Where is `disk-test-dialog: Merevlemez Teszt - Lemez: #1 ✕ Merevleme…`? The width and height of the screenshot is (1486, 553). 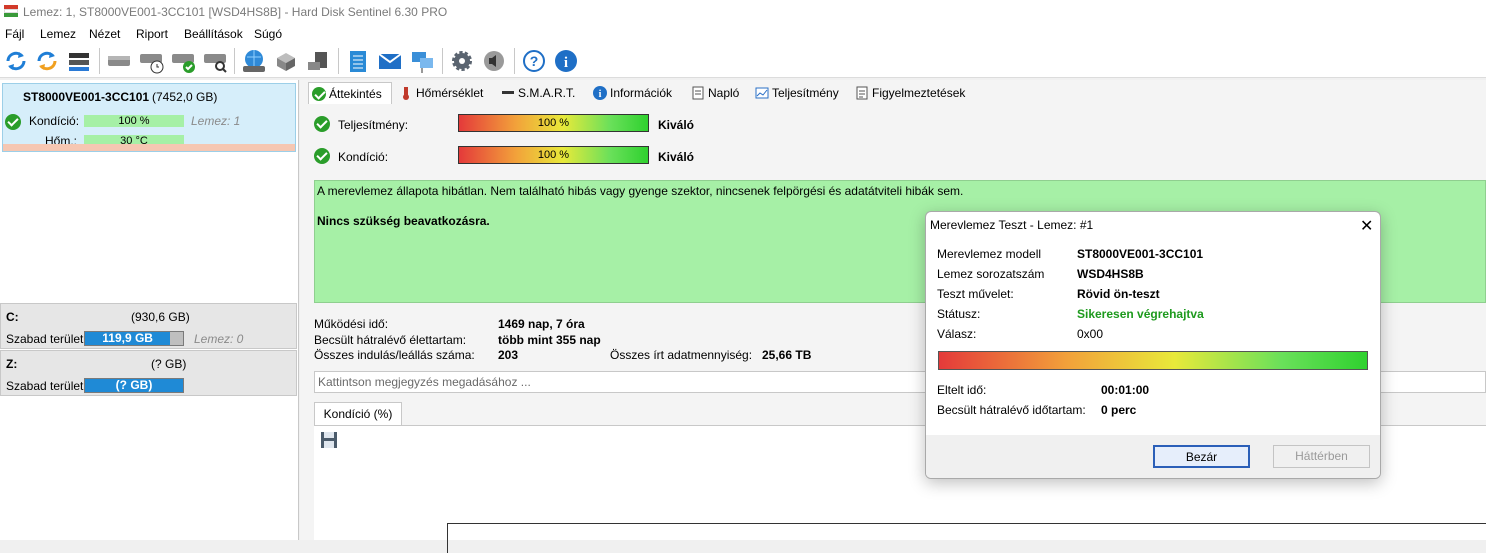 disk-test-dialog: Merevlemez Teszt - Lemez: #1 ✕ Merevleme… is located at coordinates (1153, 345).